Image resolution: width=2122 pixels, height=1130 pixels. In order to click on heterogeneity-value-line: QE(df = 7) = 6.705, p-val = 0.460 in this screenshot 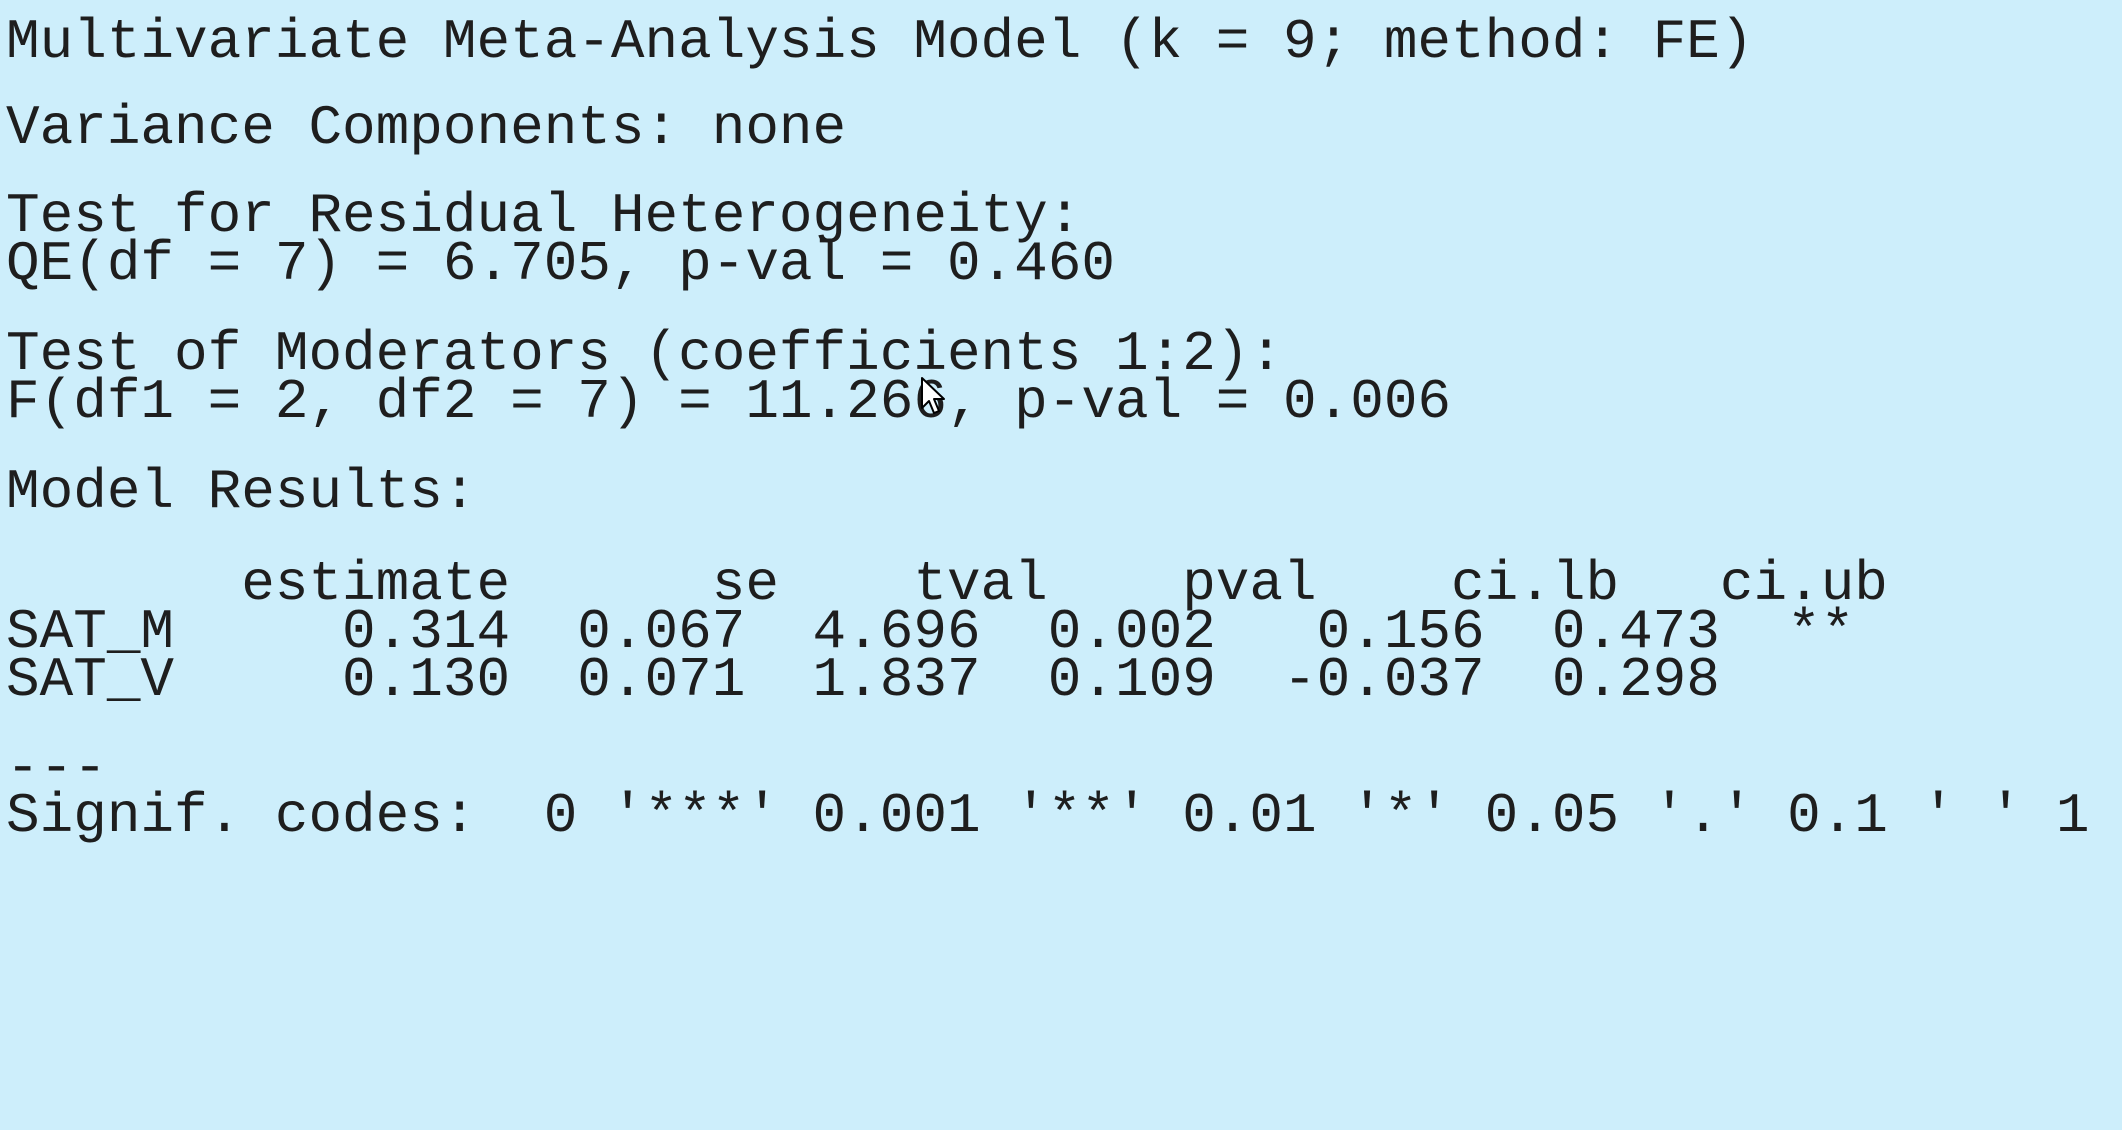, I will do `click(560, 264)`.